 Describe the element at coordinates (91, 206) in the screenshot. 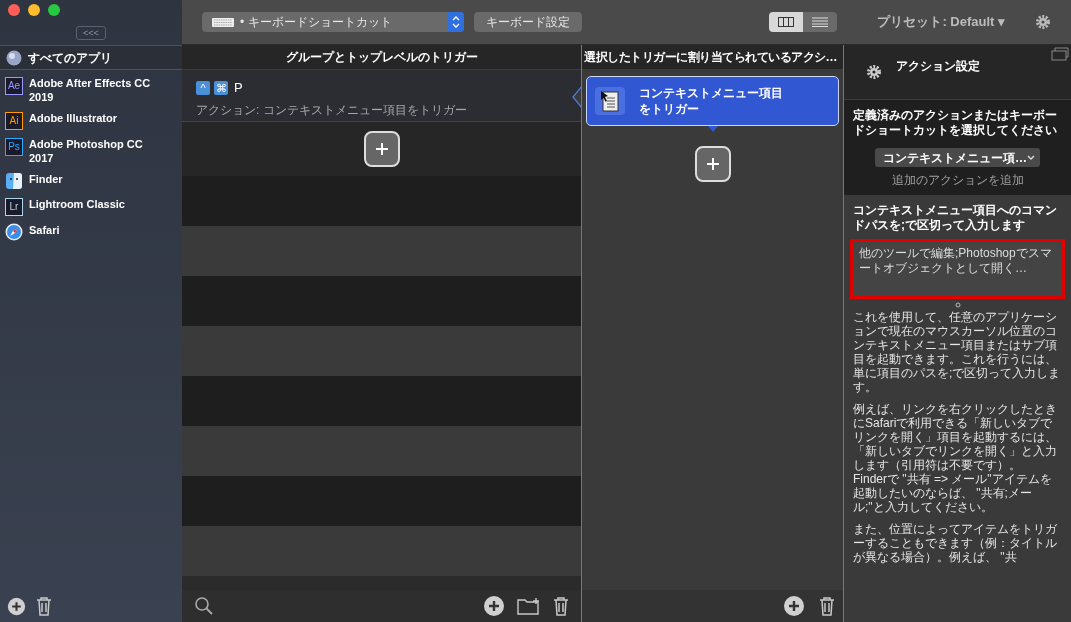

I see `sidebar-item: Lr Lightroom Classic` at that location.